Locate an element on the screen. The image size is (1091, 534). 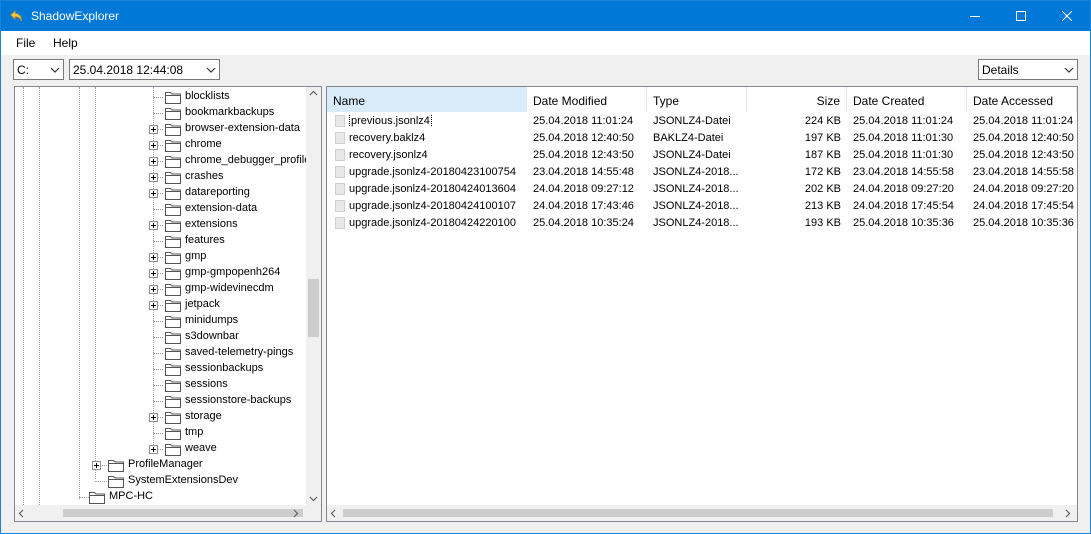
cell-date-accessed: 25.04.2018 12:43:50 is located at coordinates (1023, 155).